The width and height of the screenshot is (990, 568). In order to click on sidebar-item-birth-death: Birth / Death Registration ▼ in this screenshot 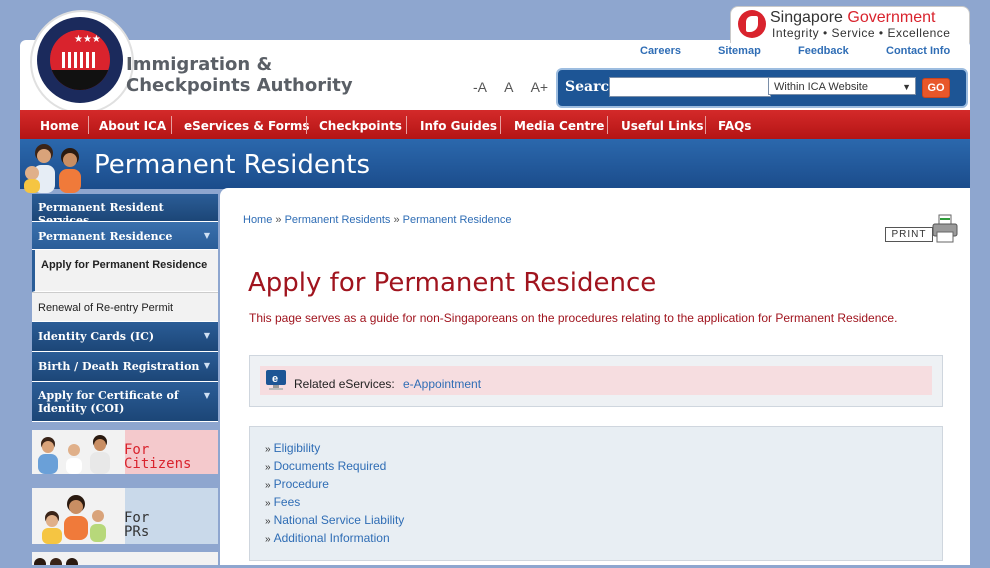, I will do `click(125, 367)`.